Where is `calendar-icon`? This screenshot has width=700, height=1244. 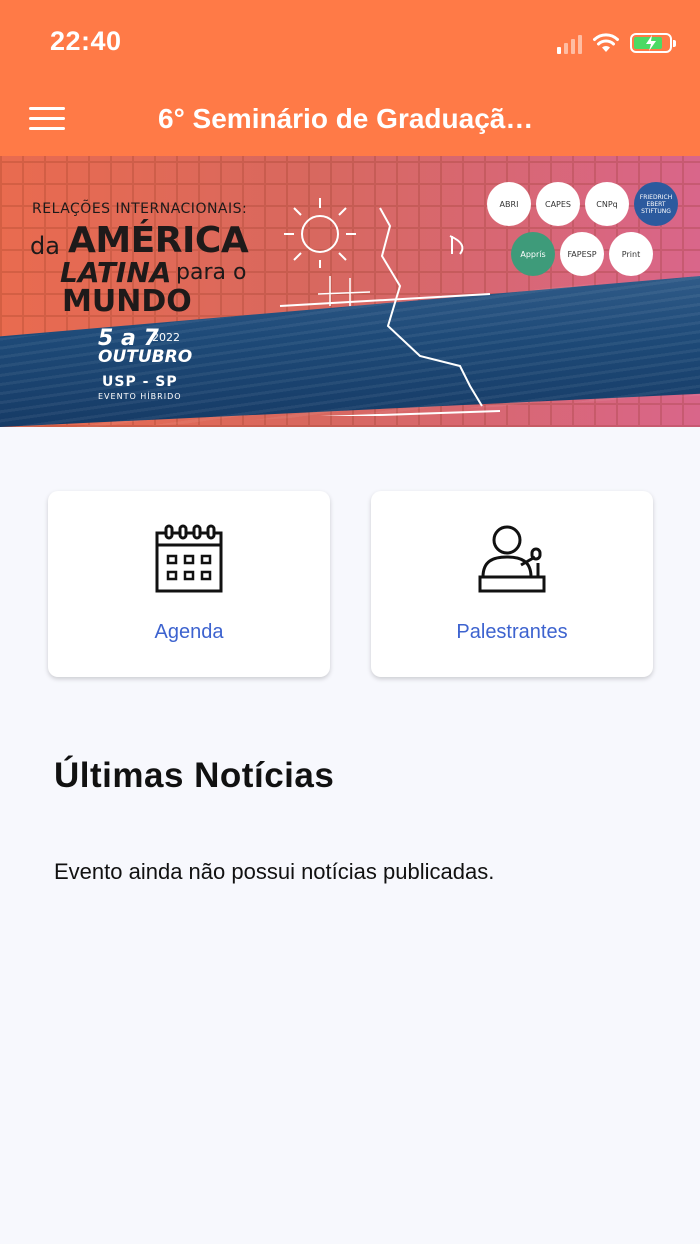 calendar-icon is located at coordinates (189, 558).